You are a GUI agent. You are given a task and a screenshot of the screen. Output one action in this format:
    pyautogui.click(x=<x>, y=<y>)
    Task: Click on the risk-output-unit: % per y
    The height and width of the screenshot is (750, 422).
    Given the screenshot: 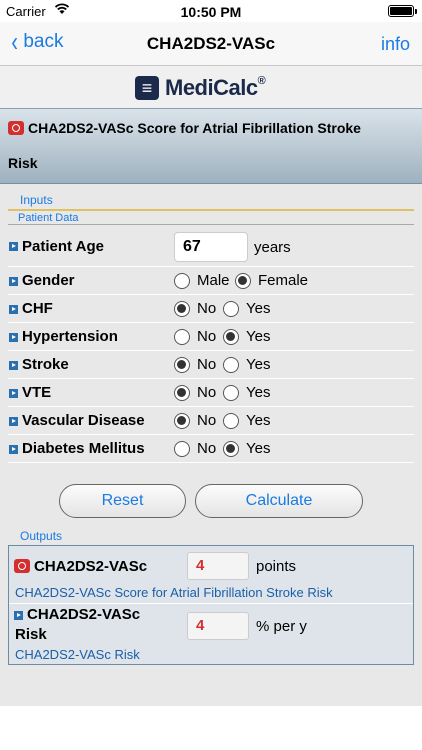 What is the action you would take?
    pyautogui.click(x=281, y=626)
    